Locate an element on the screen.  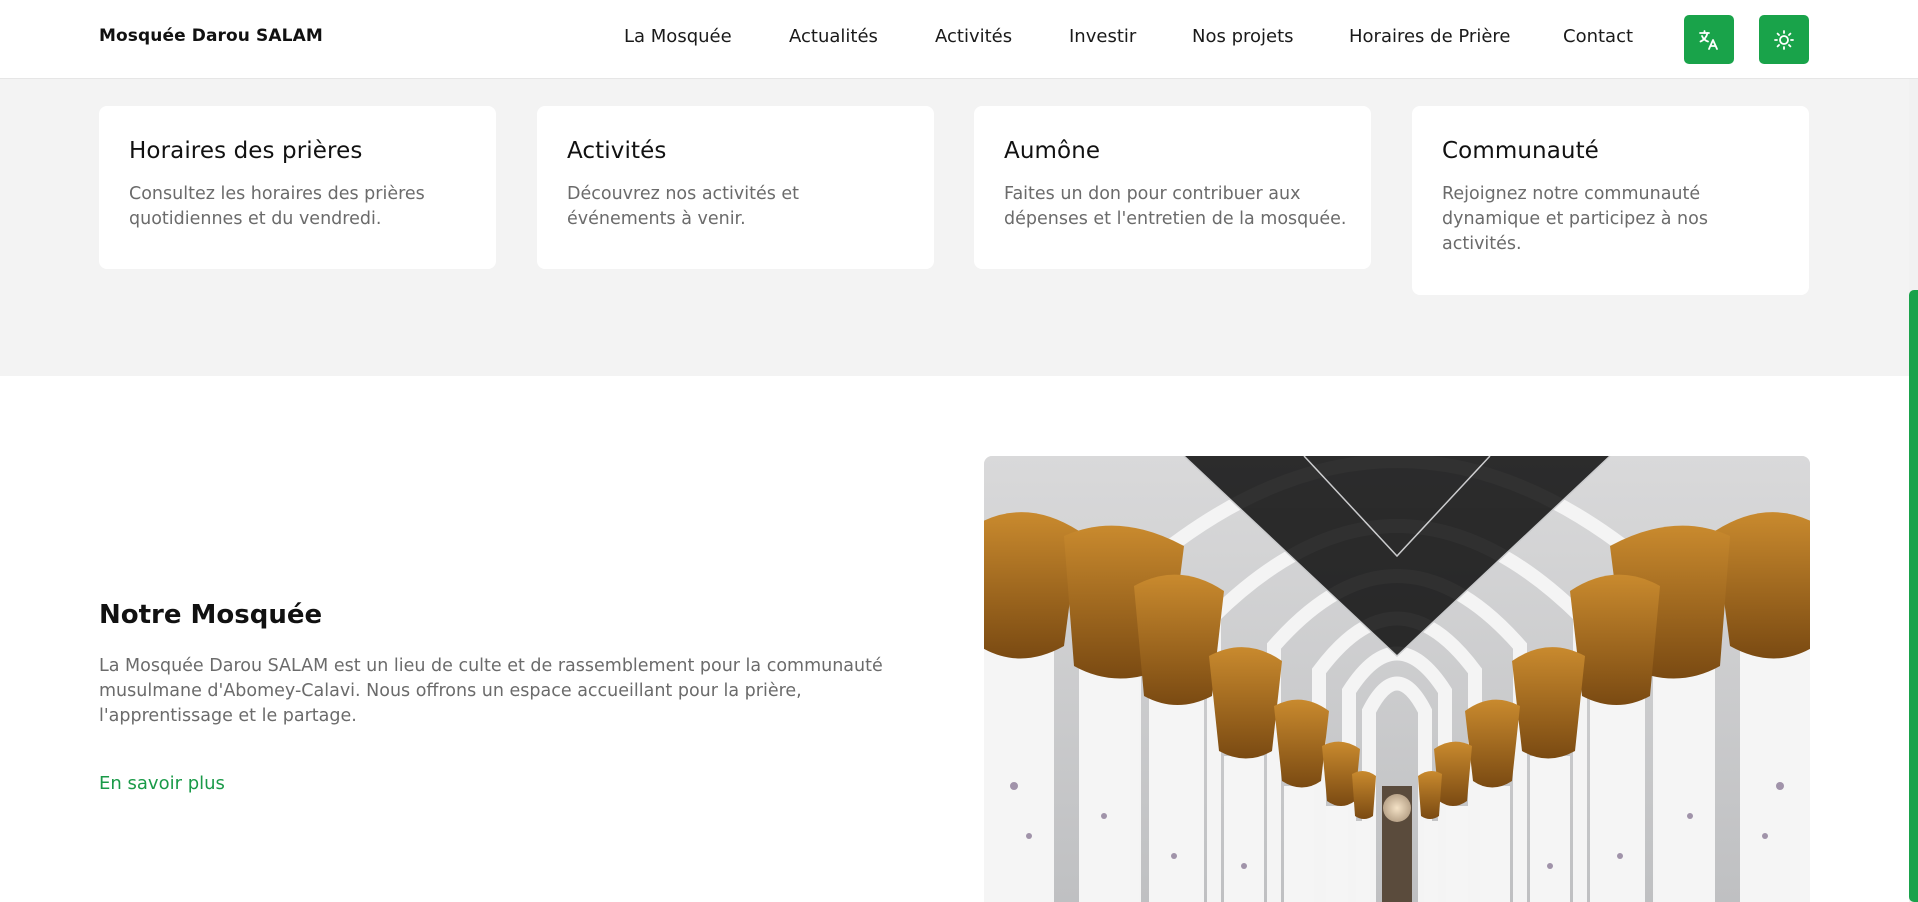
language-button is located at coordinates (1709, 39).